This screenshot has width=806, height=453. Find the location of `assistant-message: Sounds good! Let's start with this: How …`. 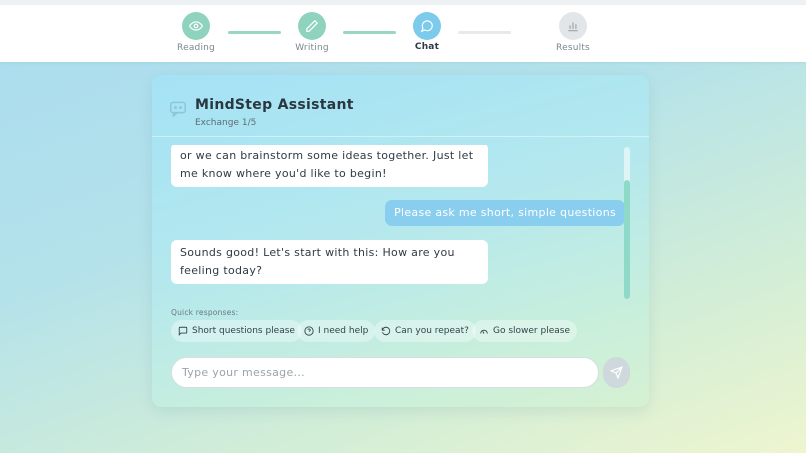

assistant-message: Sounds good! Let's start with this: How … is located at coordinates (329, 262).